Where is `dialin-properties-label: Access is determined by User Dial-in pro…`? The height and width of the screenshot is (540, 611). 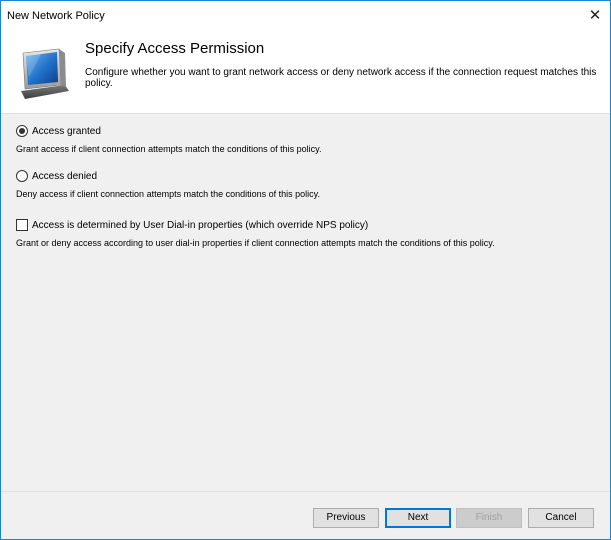
dialin-properties-label: Access is determined by User Dial-in pro… is located at coordinates (200, 225).